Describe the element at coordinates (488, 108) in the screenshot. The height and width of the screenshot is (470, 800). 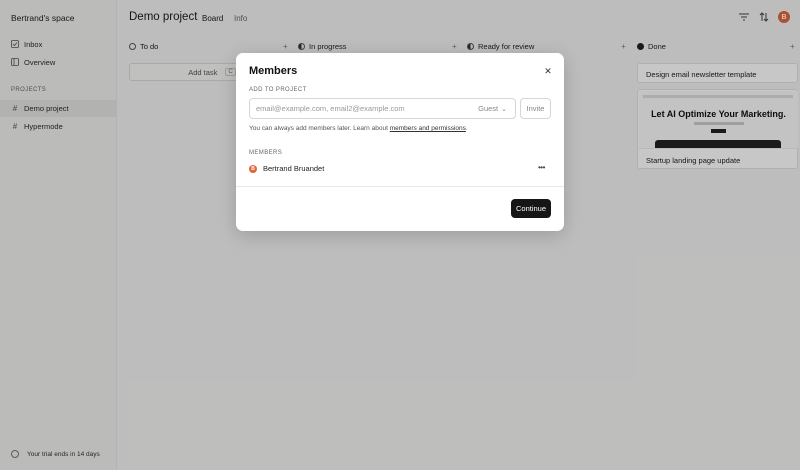
I see `role-select-value: Guest` at that location.